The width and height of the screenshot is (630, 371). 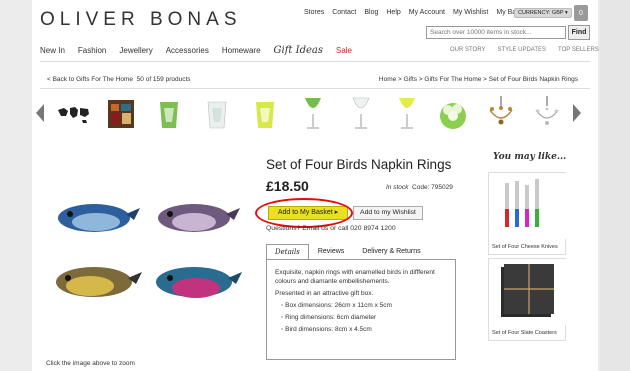 What do you see at coordinates (397, 187) in the screenshot?
I see `stock-status: In stock` at bounding box center [397, 187].